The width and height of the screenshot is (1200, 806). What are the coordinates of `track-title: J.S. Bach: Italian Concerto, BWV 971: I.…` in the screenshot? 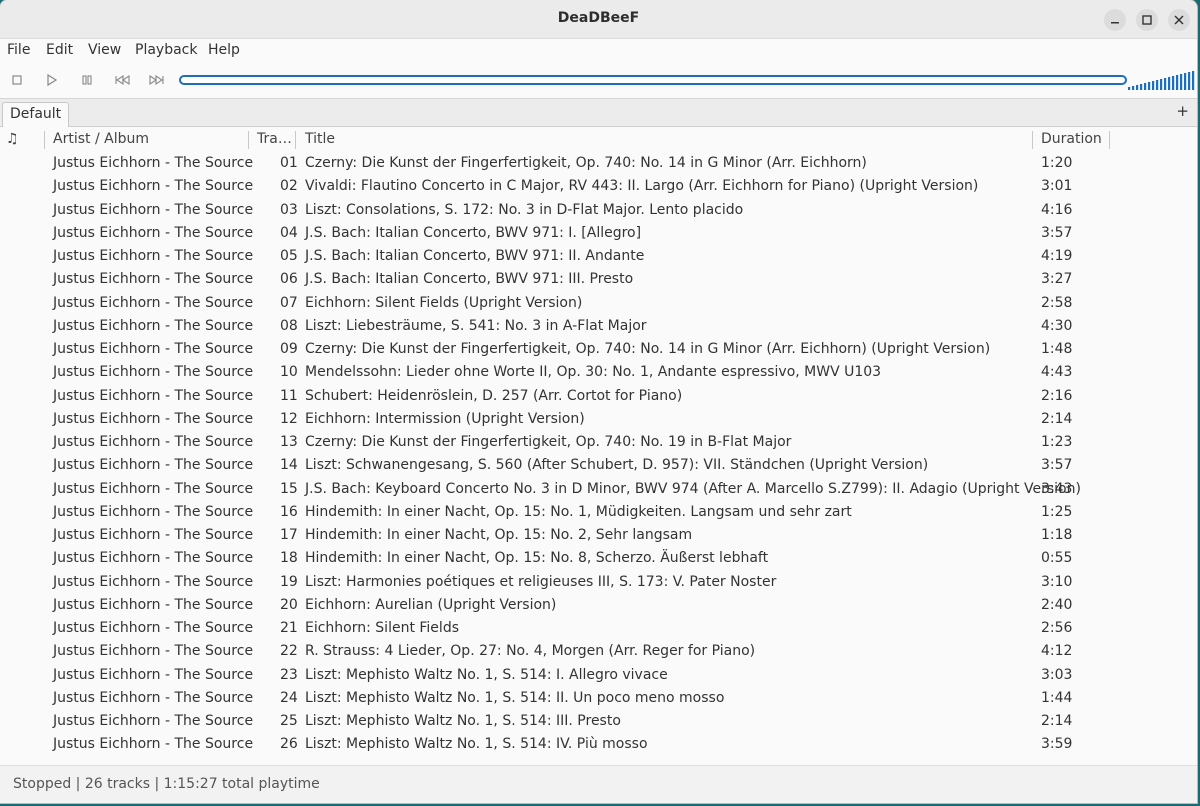 It's located at (473, 232).